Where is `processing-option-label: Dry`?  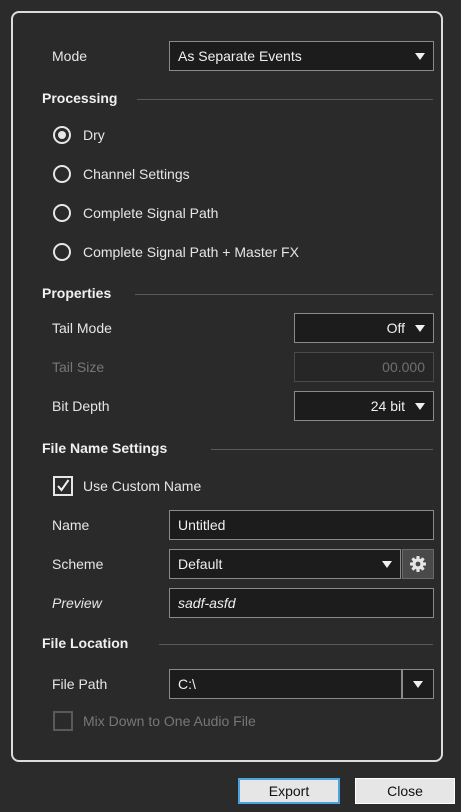
processing-option-label: Dry is located at coordinates (94, 135).